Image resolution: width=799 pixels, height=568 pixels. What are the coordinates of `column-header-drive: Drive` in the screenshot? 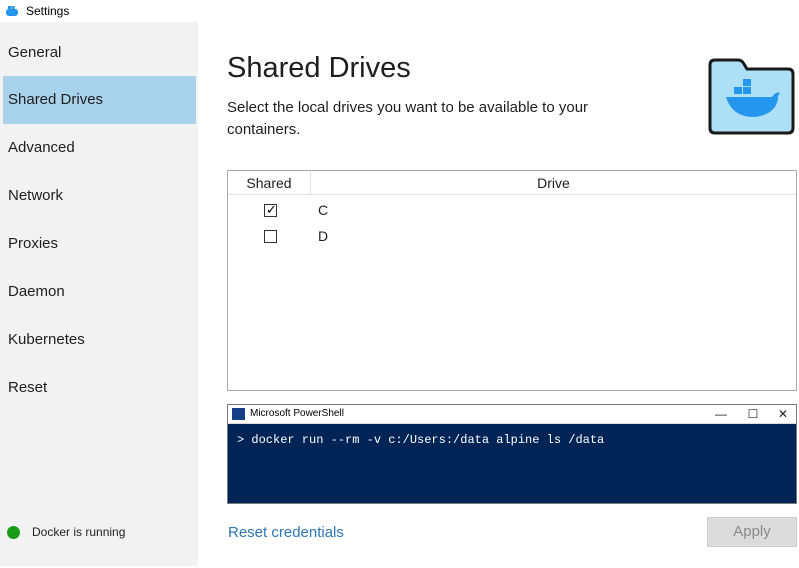 It's located at (553, 183).